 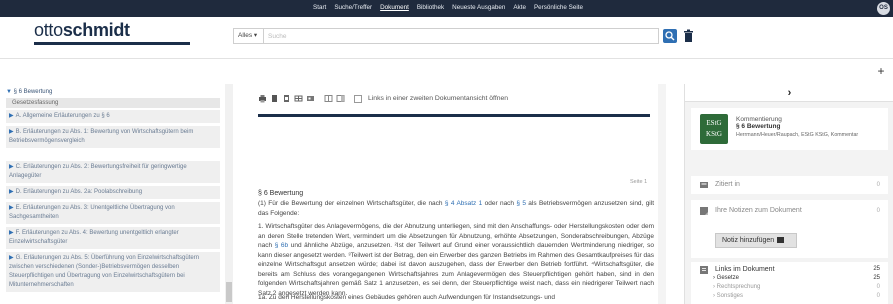 I want to click on search-filter-select: Alles ▾, so click(x=249, y=36).